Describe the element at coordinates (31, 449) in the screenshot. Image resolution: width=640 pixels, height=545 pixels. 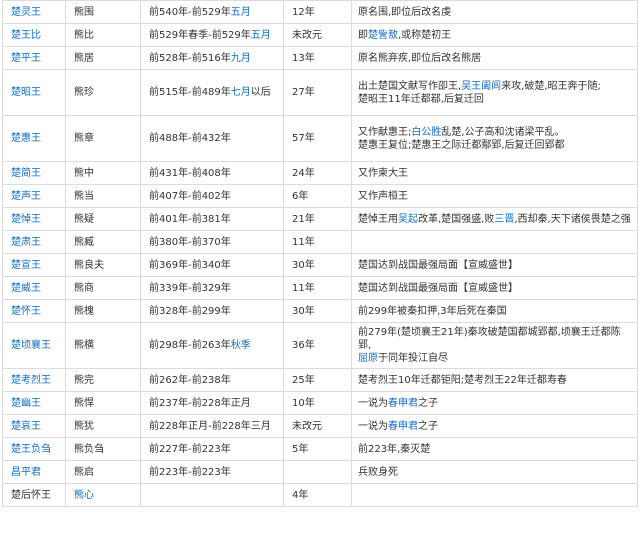
I see `king-title-link: 楚王负刍` at that location.